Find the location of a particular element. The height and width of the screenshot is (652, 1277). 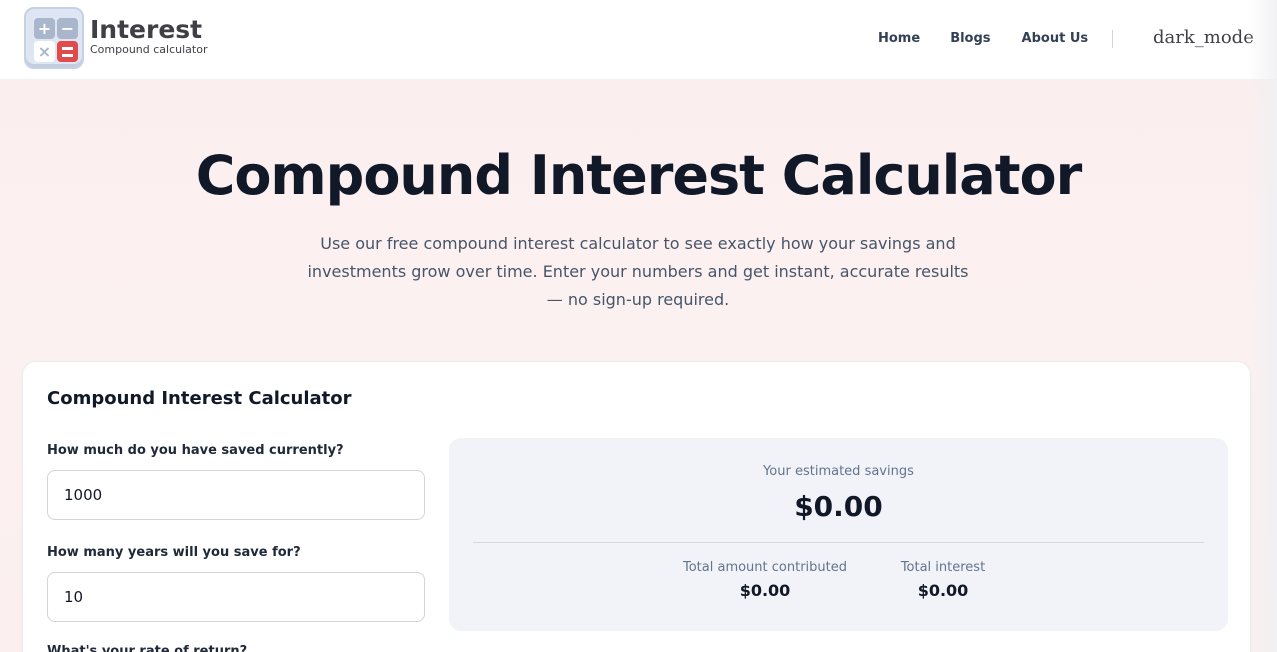

logo-subtitle: Compound calculator is located at coordinates (149, 49).